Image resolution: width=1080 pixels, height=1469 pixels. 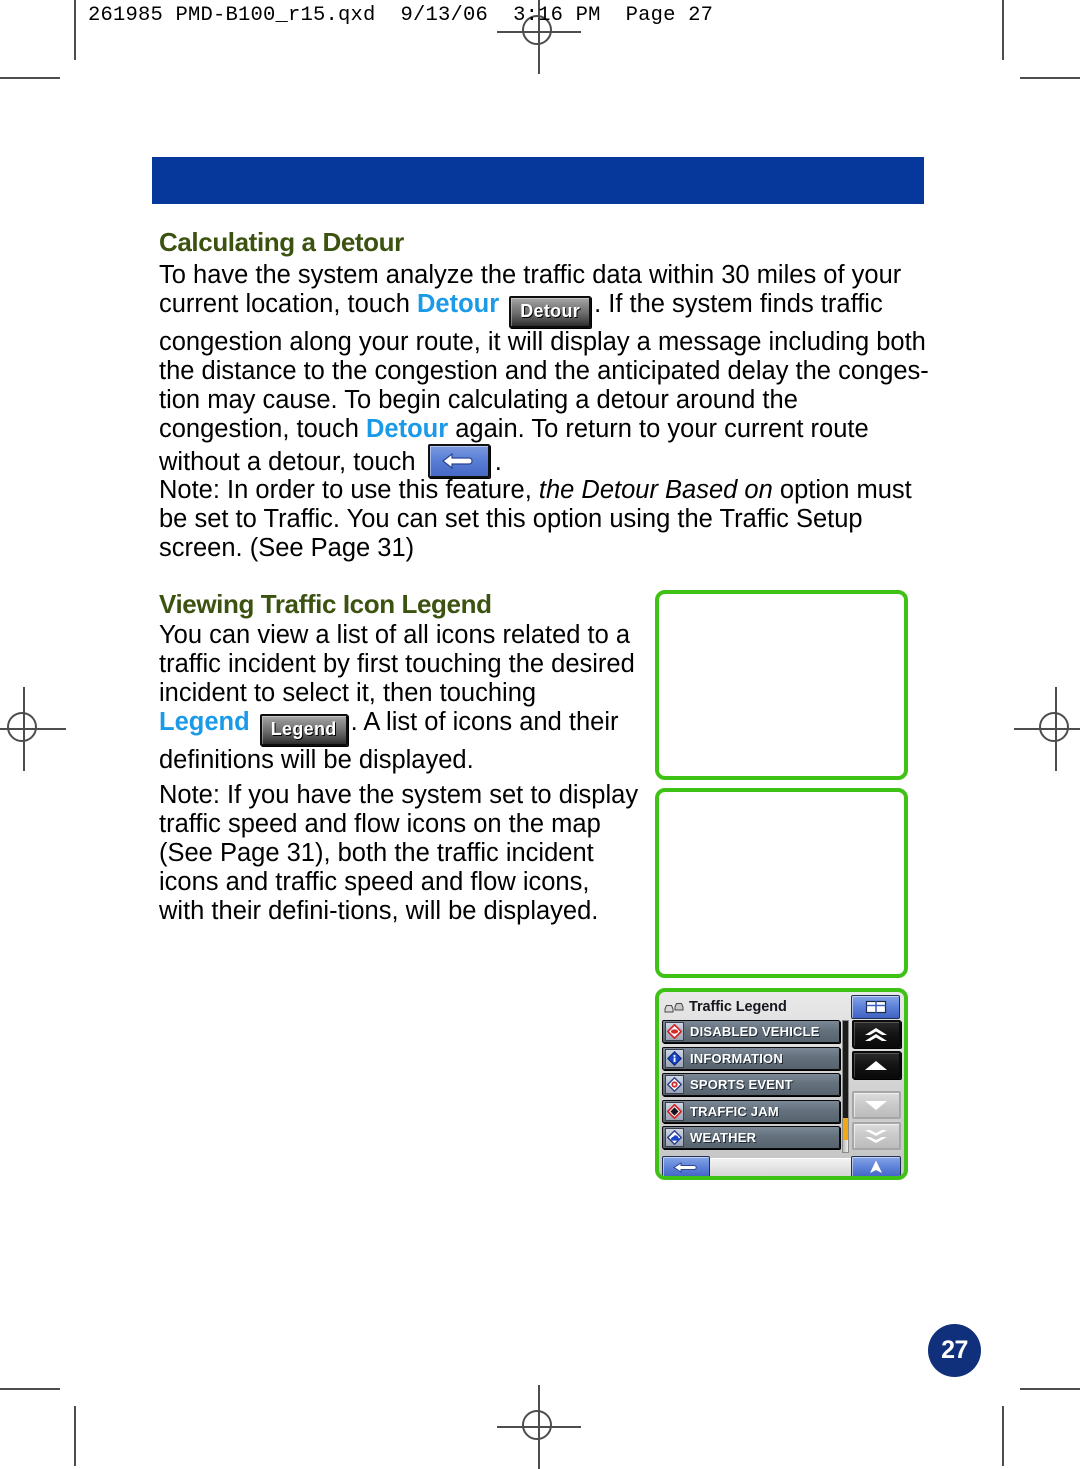 I want to click on legend-scrollbar, so click(x=845, y=1086).